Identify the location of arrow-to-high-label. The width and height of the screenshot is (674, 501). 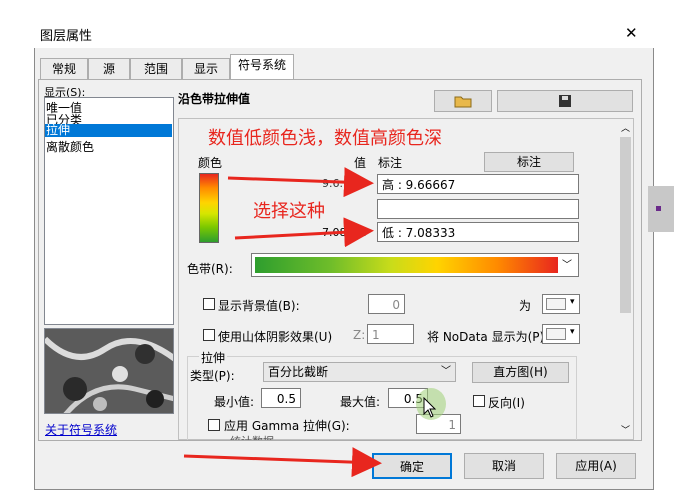
(300, 182).